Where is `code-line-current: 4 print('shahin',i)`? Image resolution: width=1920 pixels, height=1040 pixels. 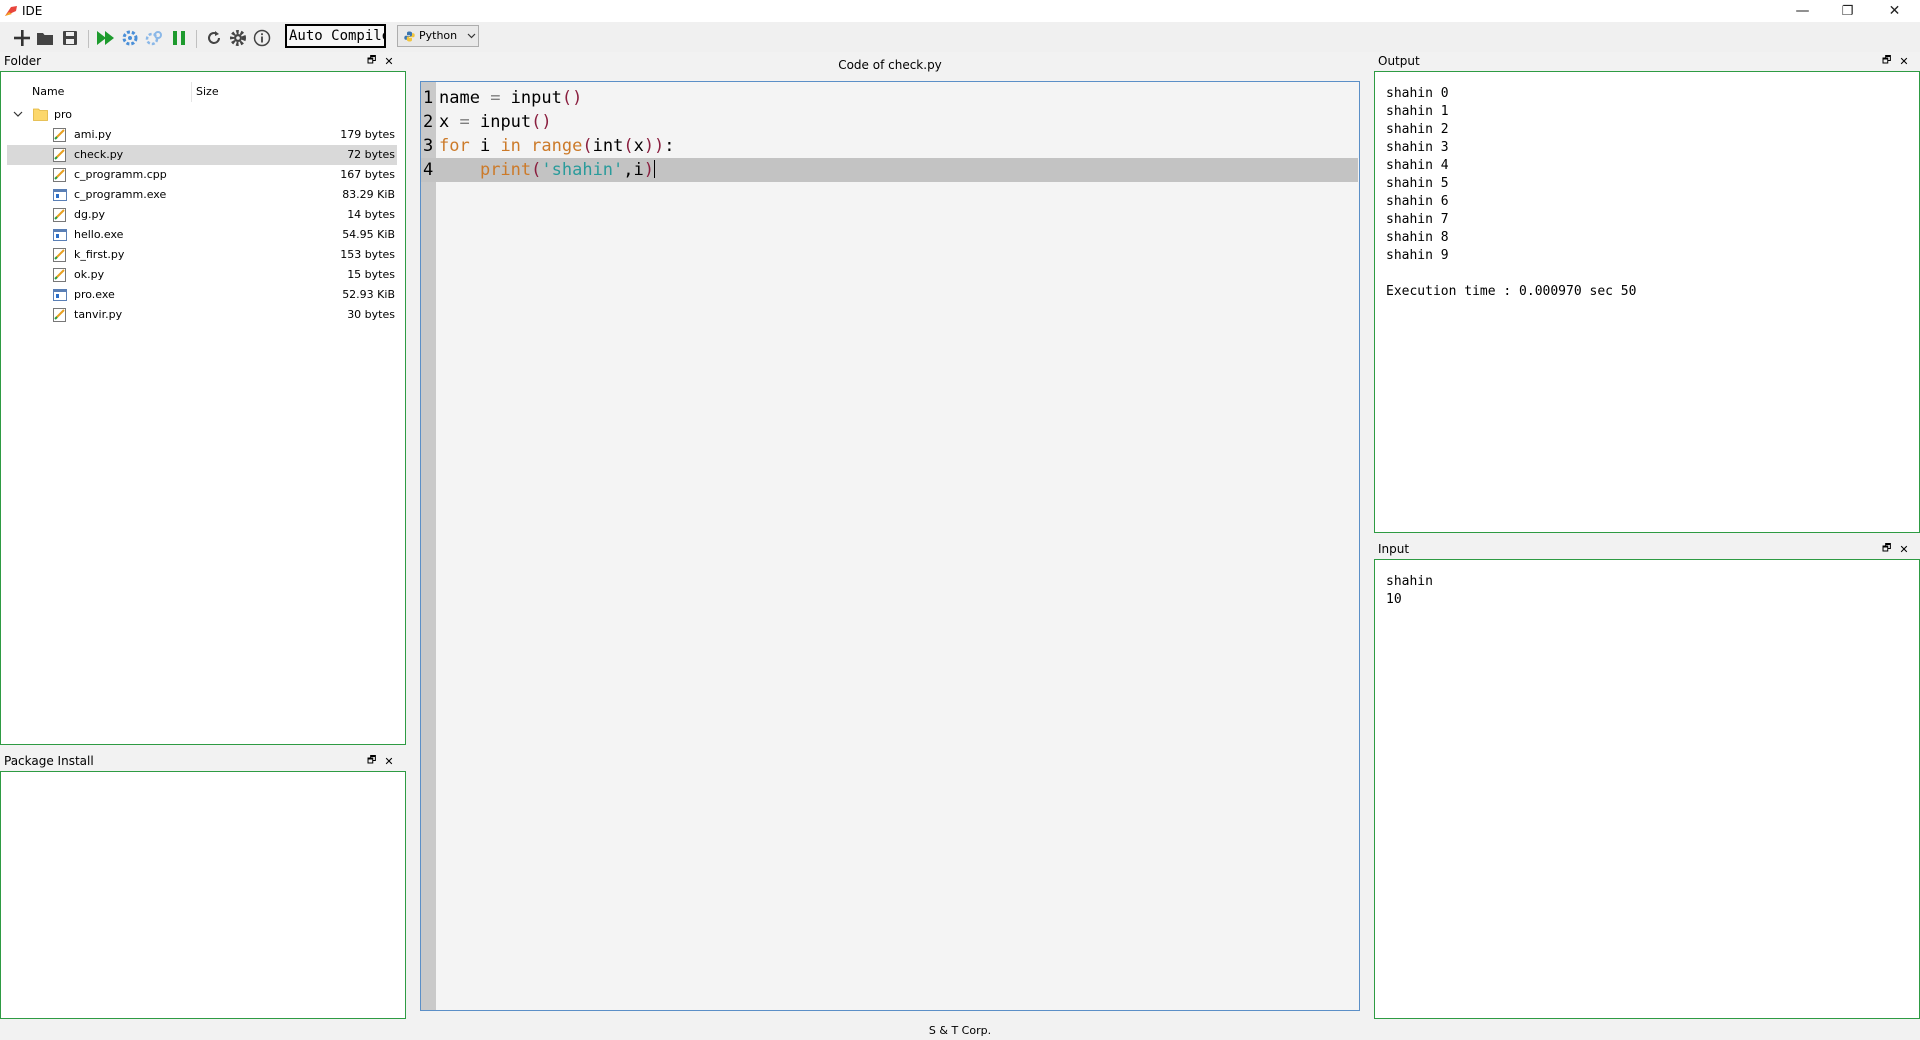 code-line-current: 4 print('shahin',i) is located at coordinates (889, 170).